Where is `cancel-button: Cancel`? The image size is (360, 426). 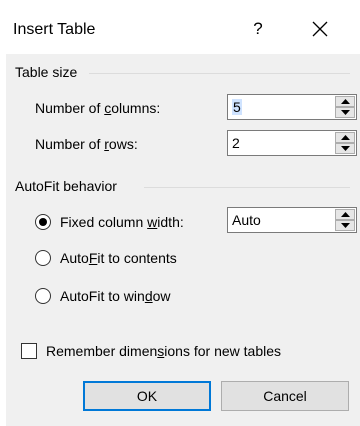
cancel-button: Cancel is located at coordinates (285, 396).